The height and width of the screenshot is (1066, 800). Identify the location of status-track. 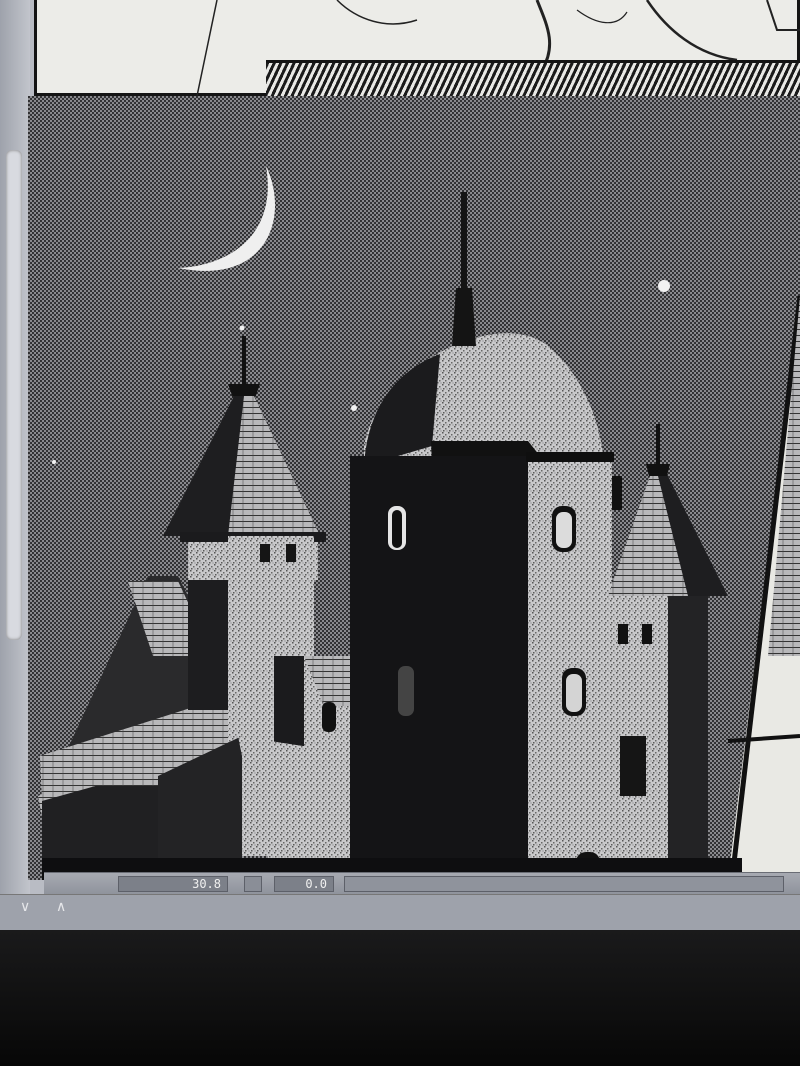
(564, 884).